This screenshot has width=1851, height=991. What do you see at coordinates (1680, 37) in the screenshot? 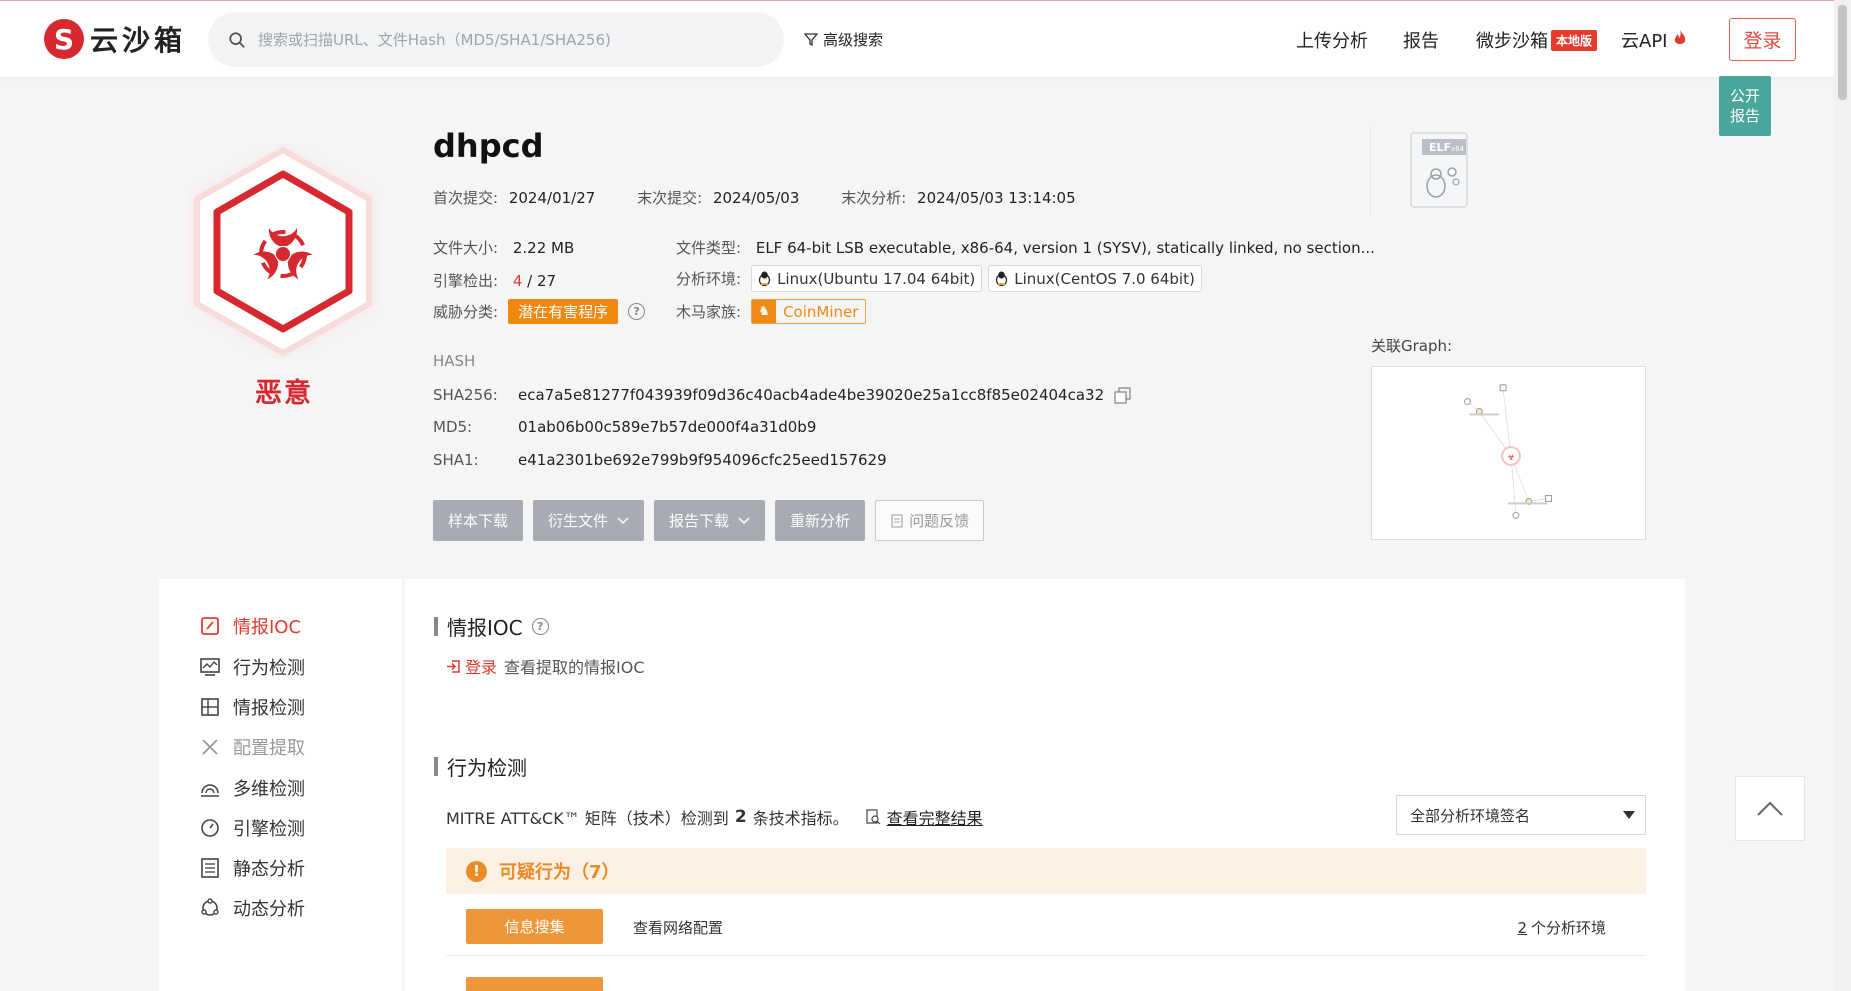
I see `fire-icon` at bounding box center [1680, 37].